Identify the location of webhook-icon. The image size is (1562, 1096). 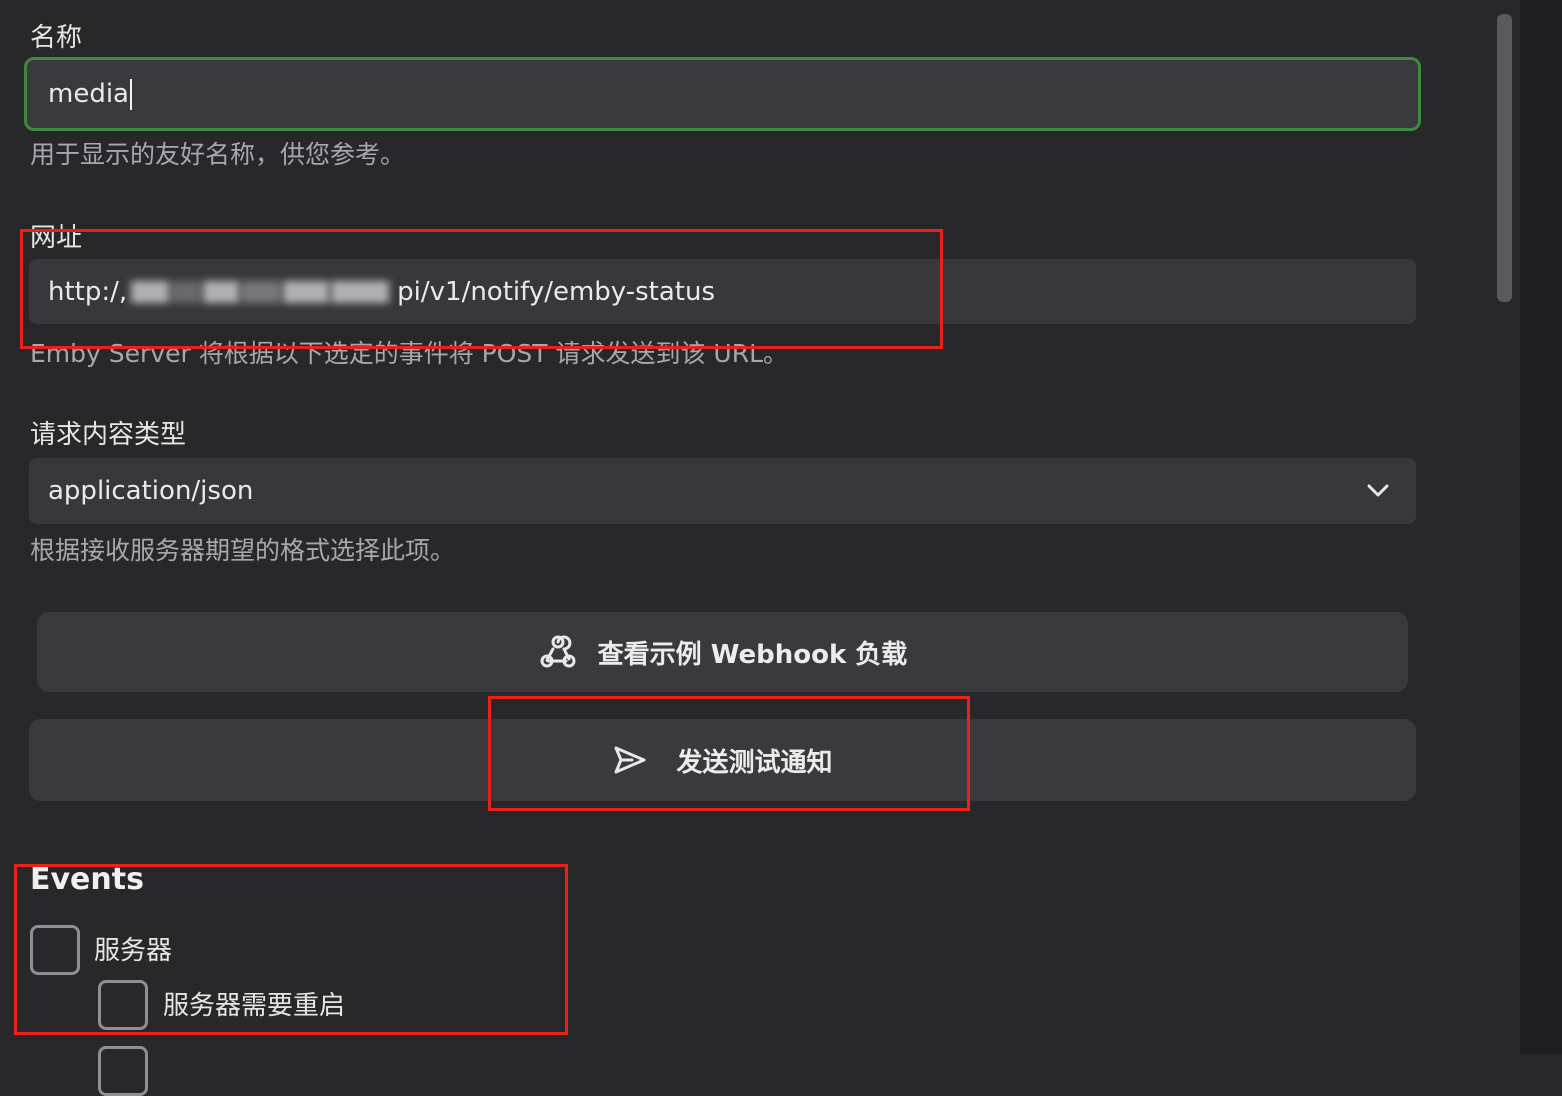
(558, 652).